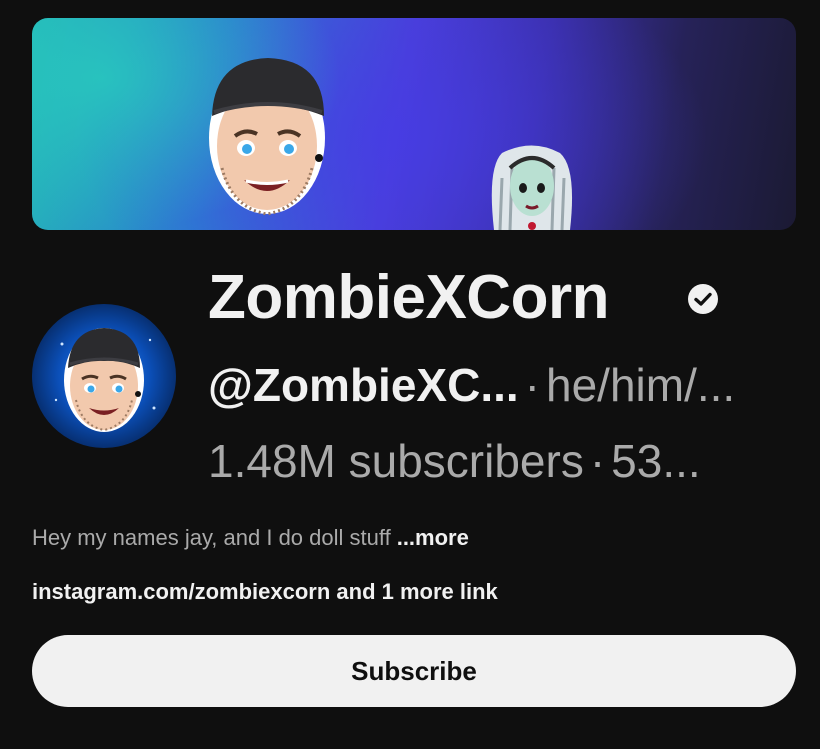  I want to click on verified-check-icon, so click(703, 299).